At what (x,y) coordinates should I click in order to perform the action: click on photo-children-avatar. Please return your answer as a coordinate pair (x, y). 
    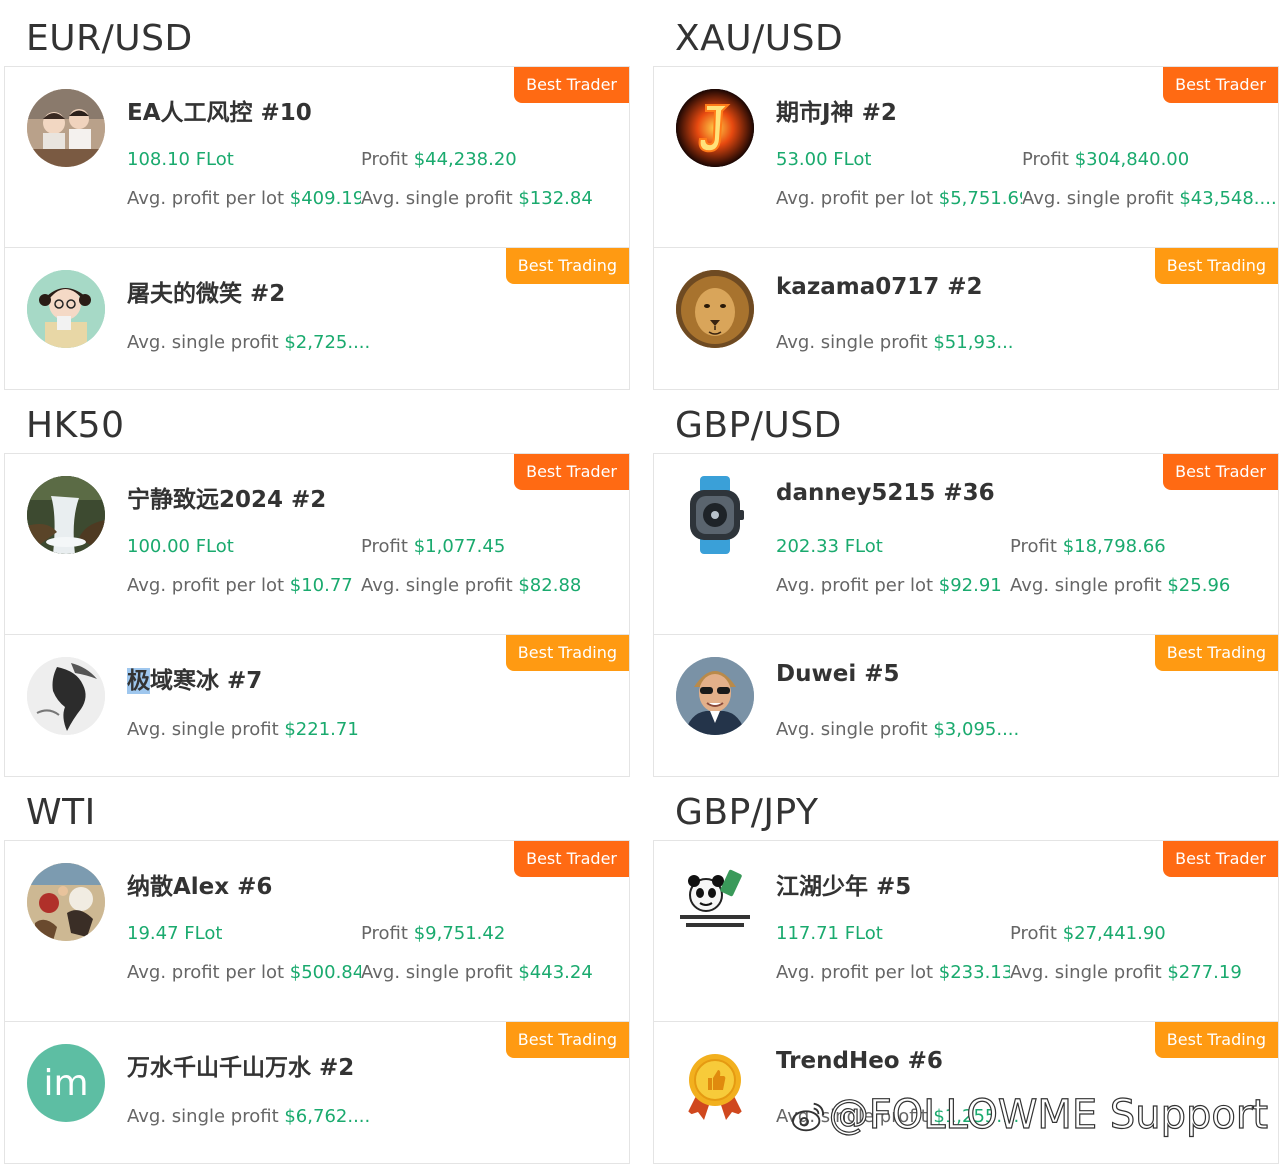
    Looking at the image, I should click on (66, 128).